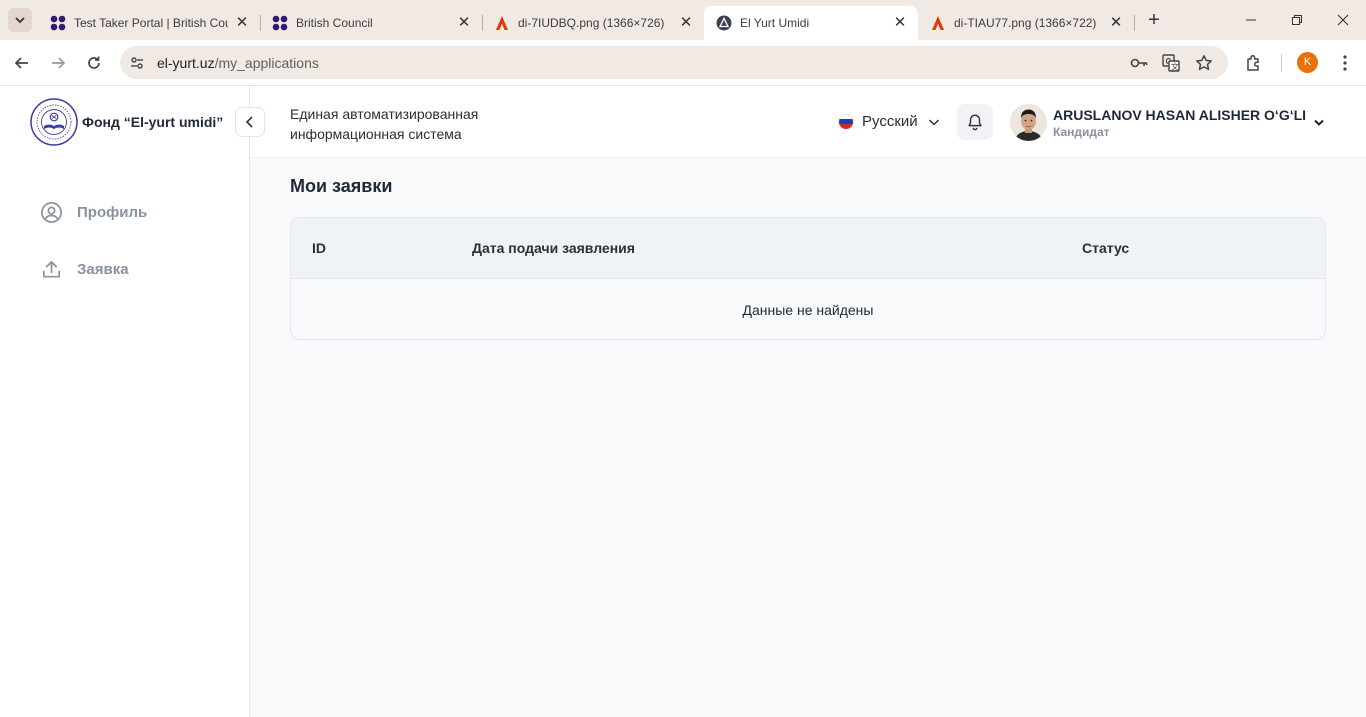 This screenshot has width=1366, height=717. I want to click on bell-icon, so click(975, 122).